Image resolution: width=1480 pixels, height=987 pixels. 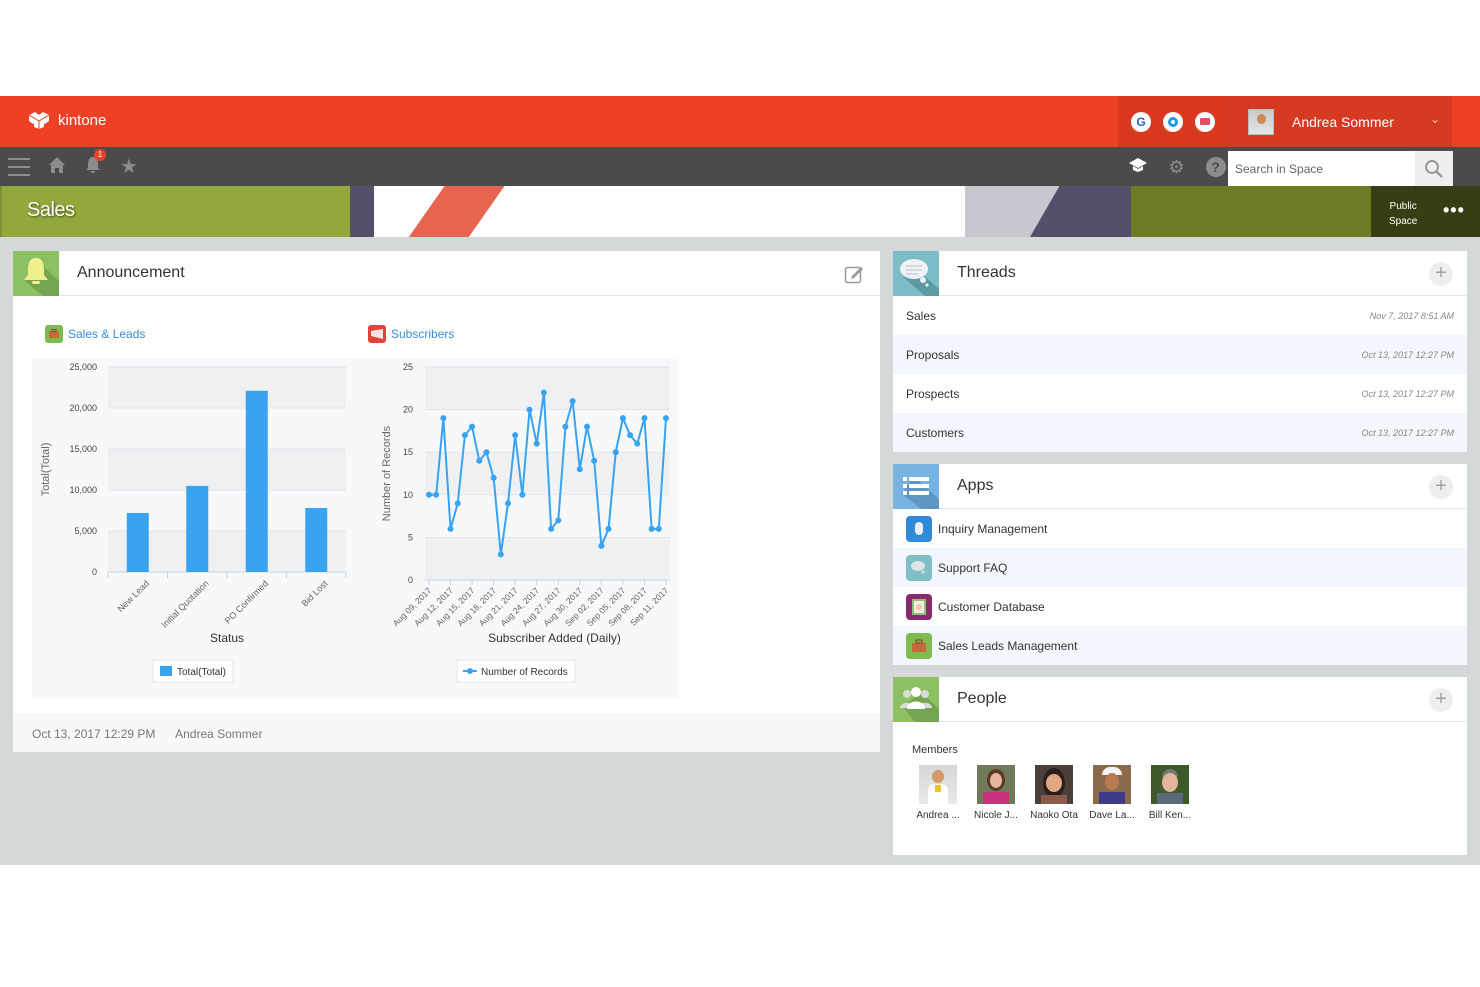 I want to click on space-visibility: Public Space, so click(x=1403, y=214).